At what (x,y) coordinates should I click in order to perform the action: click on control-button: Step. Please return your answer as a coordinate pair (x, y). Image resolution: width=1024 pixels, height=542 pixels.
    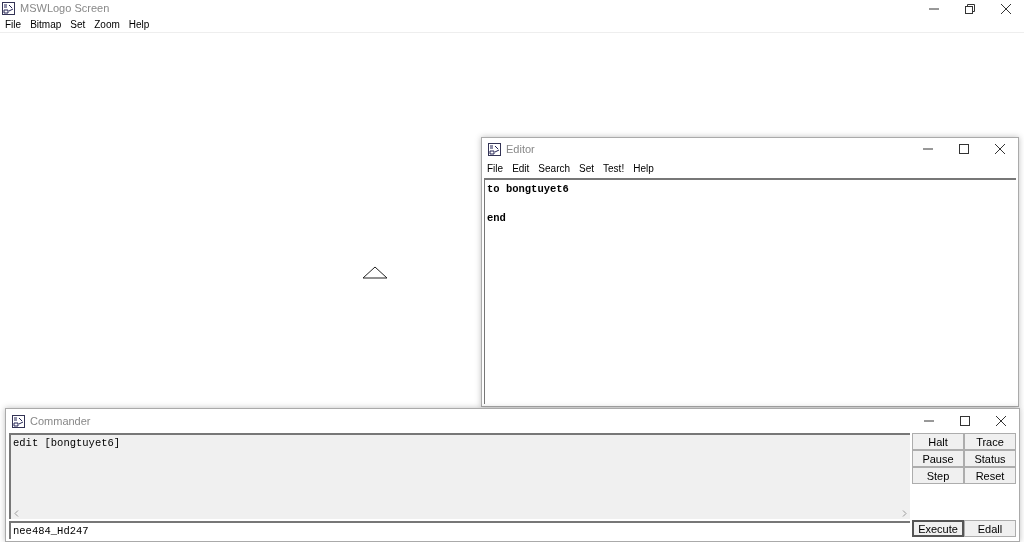
    Looking at the image, I should click on (938, 475).